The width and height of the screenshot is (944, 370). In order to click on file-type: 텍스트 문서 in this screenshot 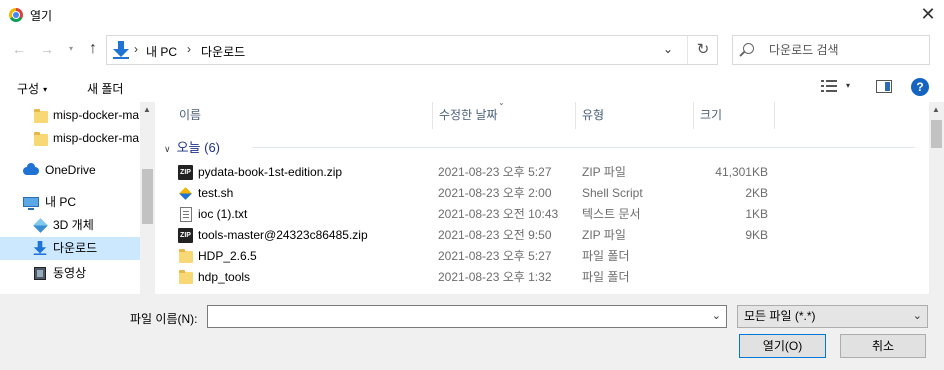, I will do `click(611, 214)`.